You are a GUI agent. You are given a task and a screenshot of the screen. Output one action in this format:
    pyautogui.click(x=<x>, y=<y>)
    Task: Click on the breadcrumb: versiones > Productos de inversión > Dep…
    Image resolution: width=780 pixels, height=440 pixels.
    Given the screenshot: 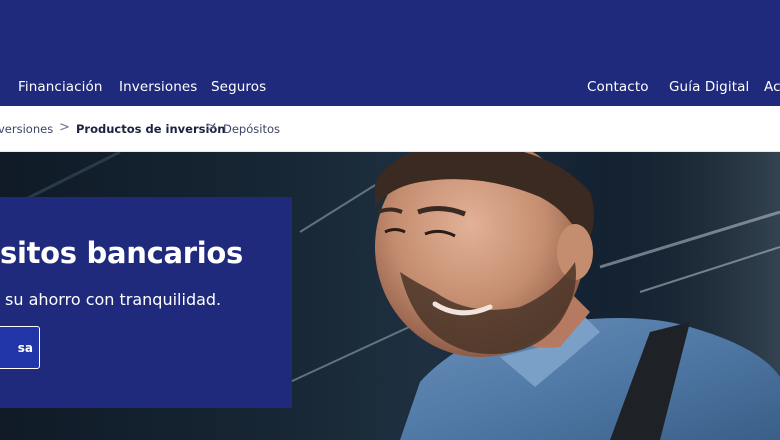 What is the action you would take?
    pyautogui.click(x=390, y=129)
    